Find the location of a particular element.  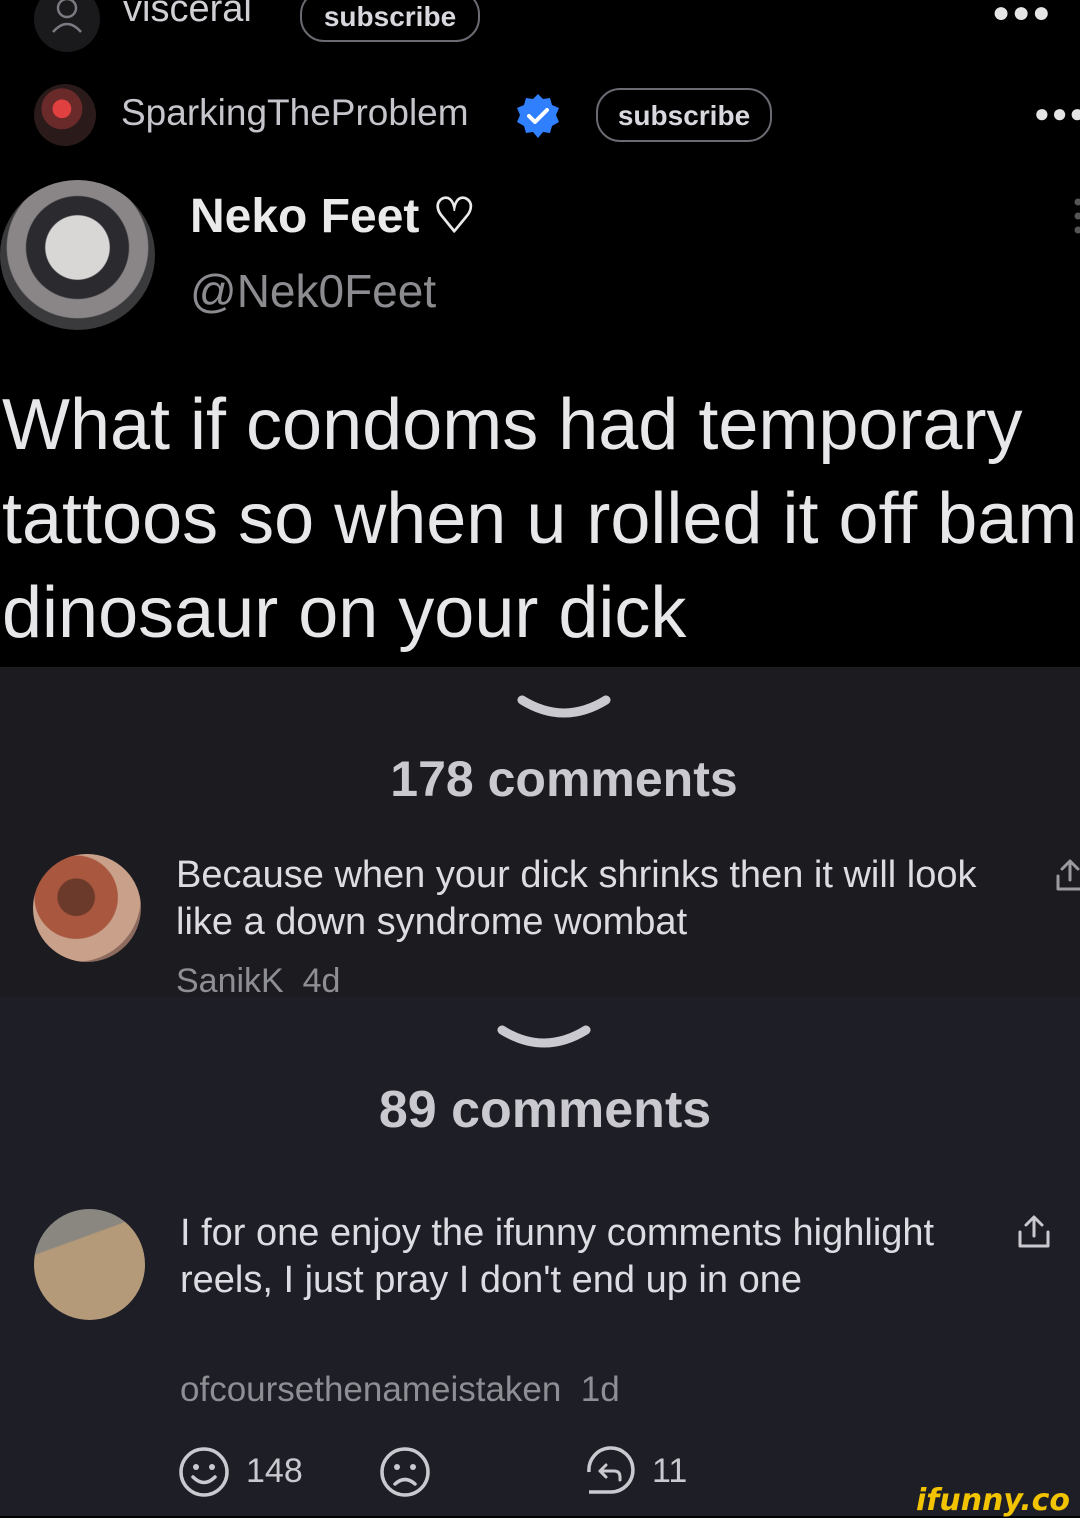

more-options-icon: ●●● is located at coordinates (1022, 15).